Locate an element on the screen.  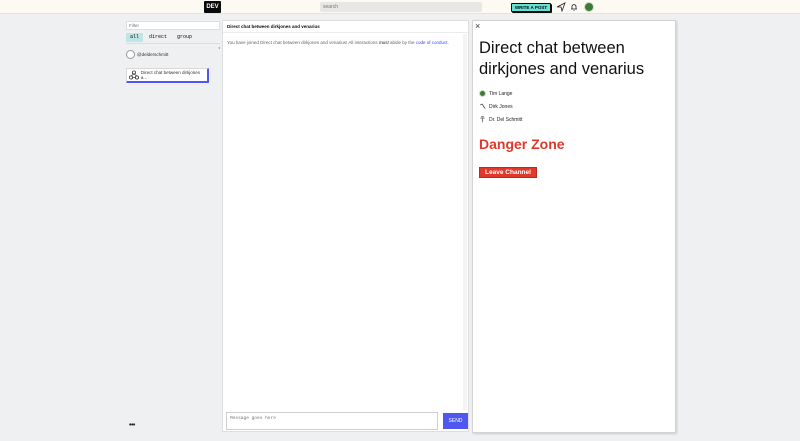
close-icon: × is located at coordinates (477, 26).